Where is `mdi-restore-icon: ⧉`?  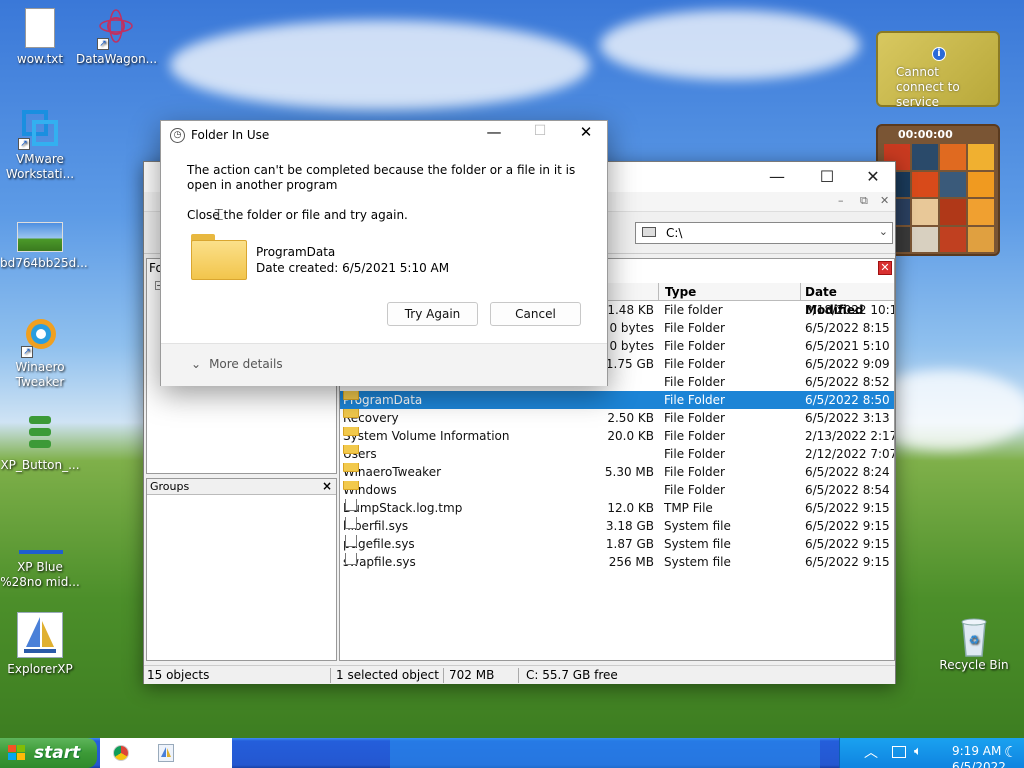 mdi-restore-icon: ⧉ is located at coordinates (864, 201).